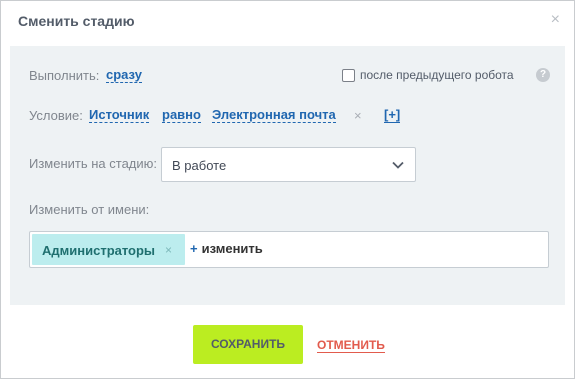 This screenshot has width=575, height=379. I want to click on author-chip: Администраторы ×, so click(108, 249).